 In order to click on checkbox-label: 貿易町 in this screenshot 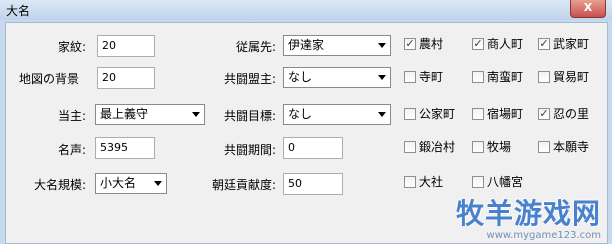, I will do `click(571, 77)`.